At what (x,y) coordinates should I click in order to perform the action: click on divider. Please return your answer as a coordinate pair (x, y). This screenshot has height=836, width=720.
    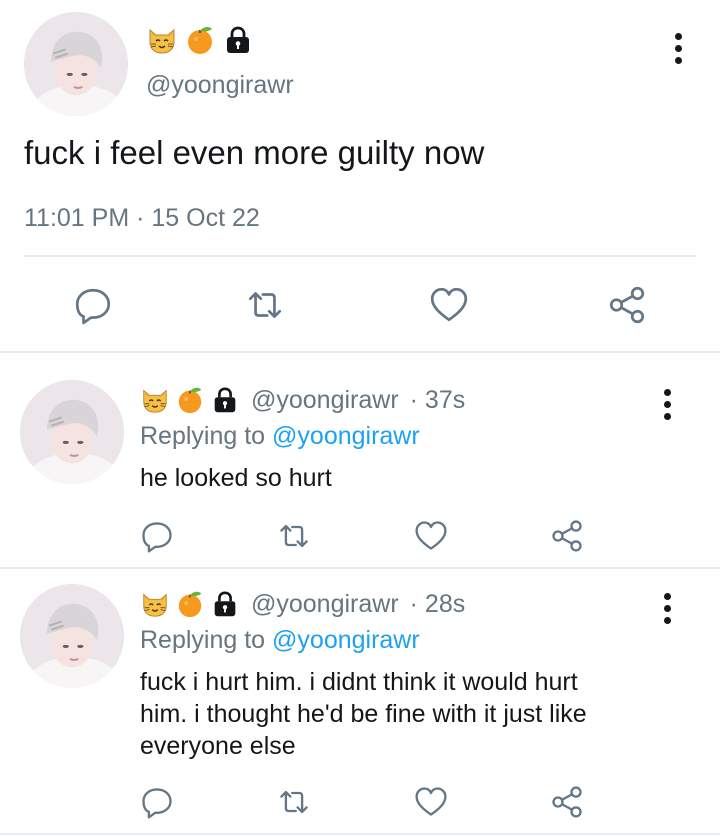
    Looking at the image, I should click on (360, 256).